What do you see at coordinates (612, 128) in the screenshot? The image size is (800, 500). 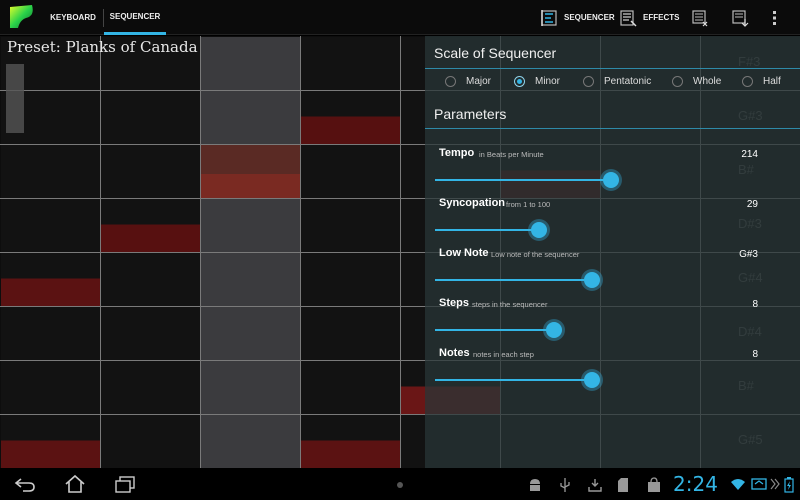 I see `parameters-section-divider` at bounding box center [612, 128].